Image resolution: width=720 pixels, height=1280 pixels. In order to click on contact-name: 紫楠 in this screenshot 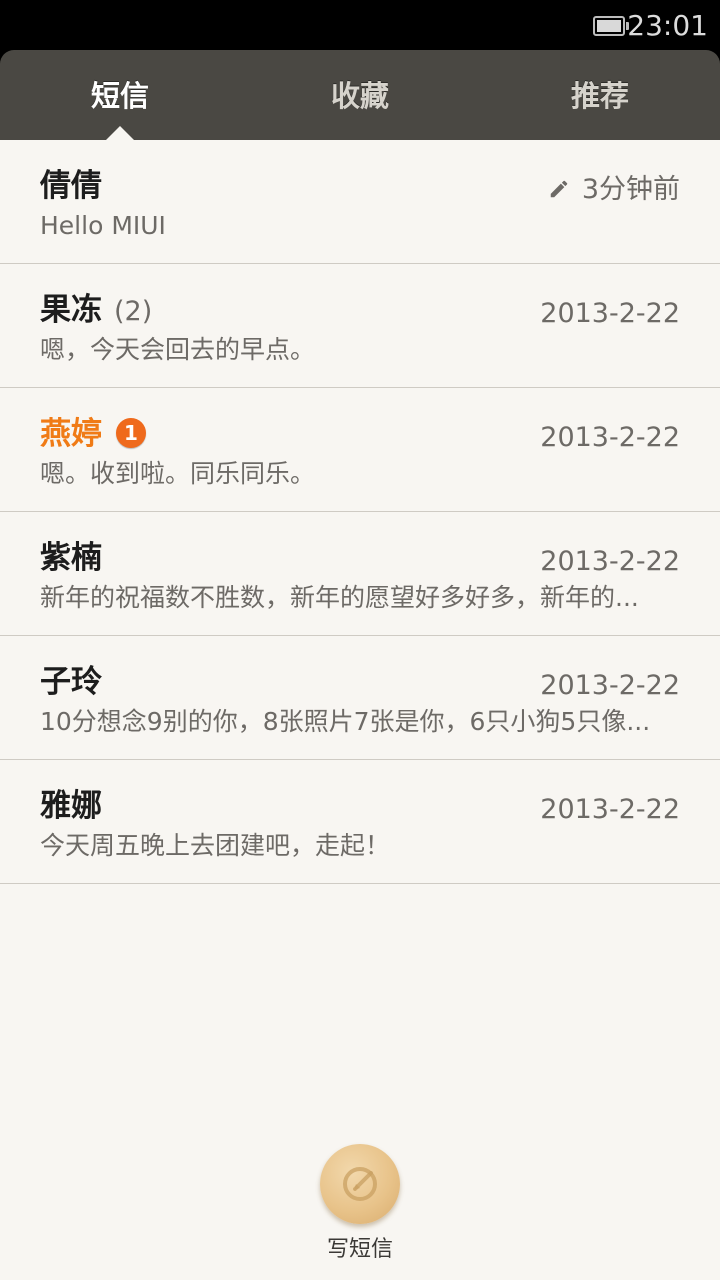, I will do `click(71, 558)`.